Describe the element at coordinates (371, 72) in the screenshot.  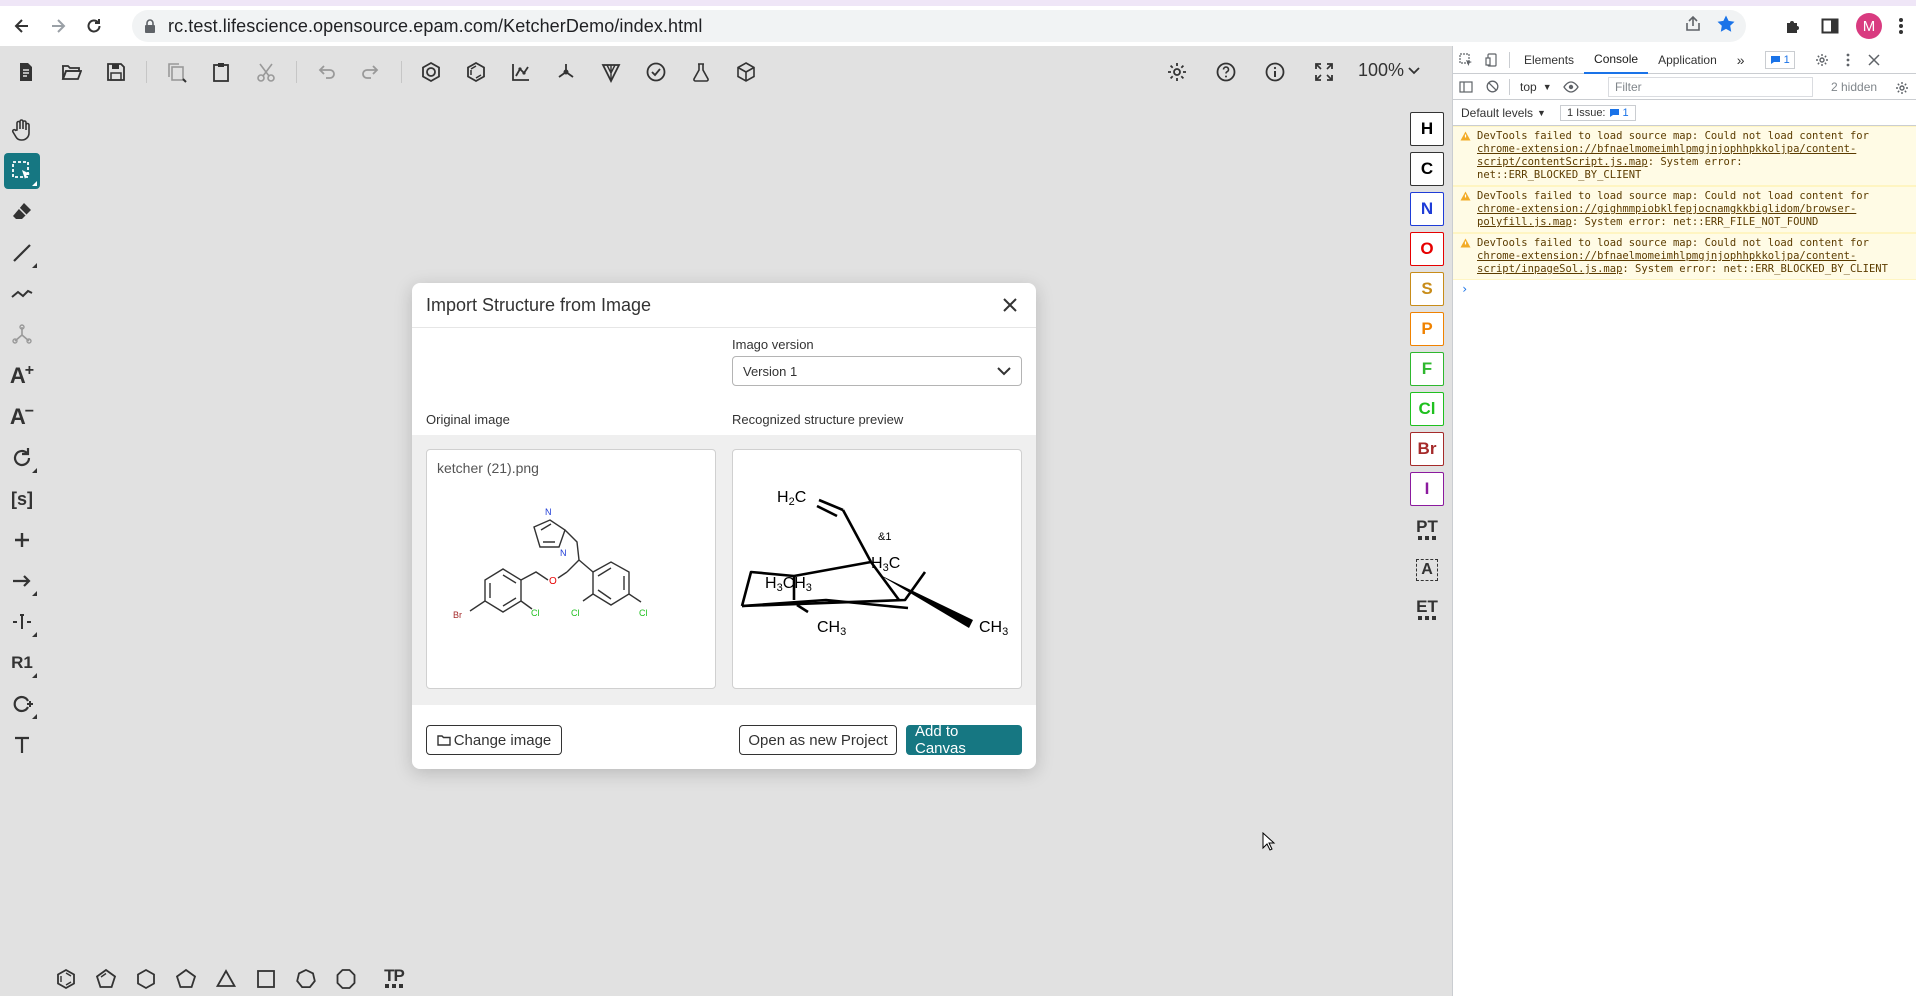
I see `redo-button` at that location.